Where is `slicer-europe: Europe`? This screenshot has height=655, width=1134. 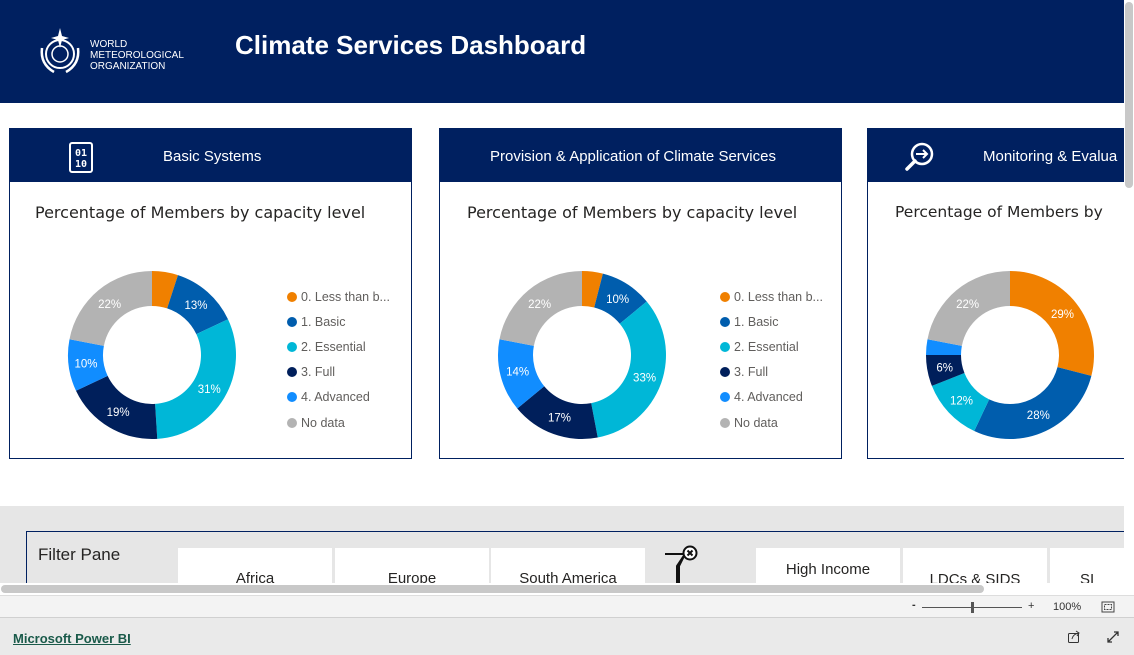 slicer-europe: Europe is located at coordinates (412, 567).